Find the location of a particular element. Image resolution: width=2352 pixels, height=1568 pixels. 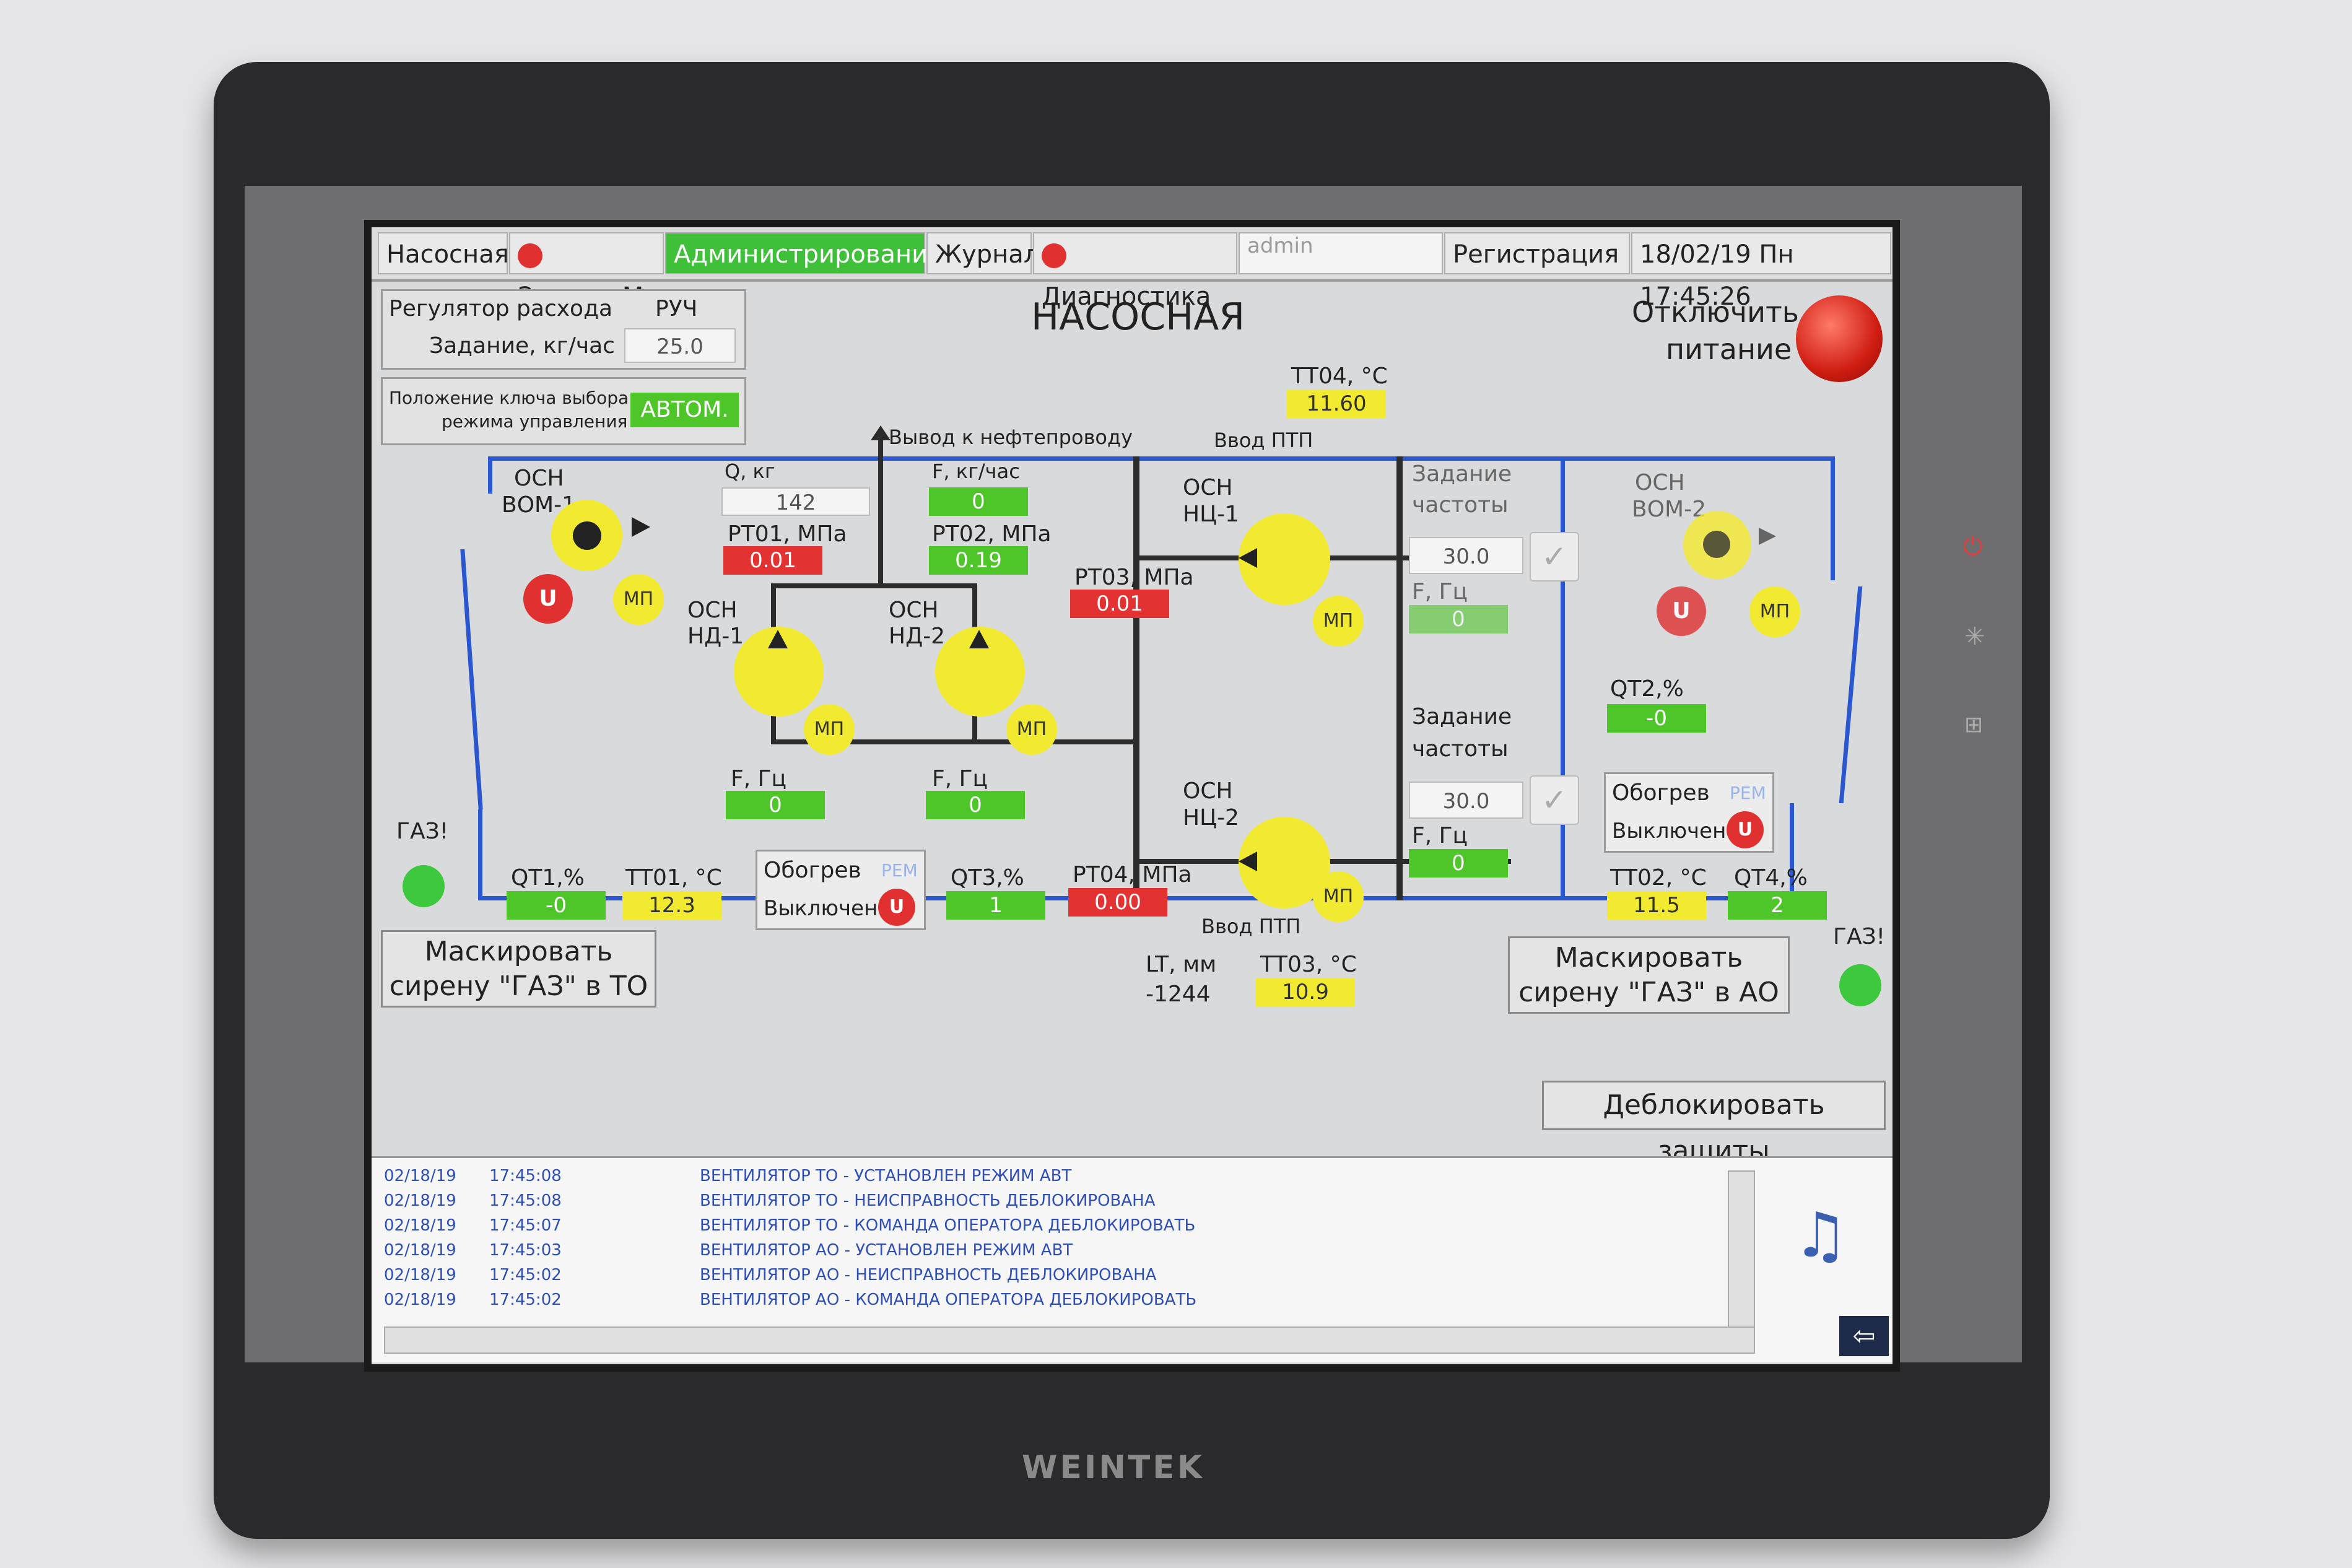

heating-right-panel: Обогрев РЕМ Выключен U is located at coordinates (1689, 812).